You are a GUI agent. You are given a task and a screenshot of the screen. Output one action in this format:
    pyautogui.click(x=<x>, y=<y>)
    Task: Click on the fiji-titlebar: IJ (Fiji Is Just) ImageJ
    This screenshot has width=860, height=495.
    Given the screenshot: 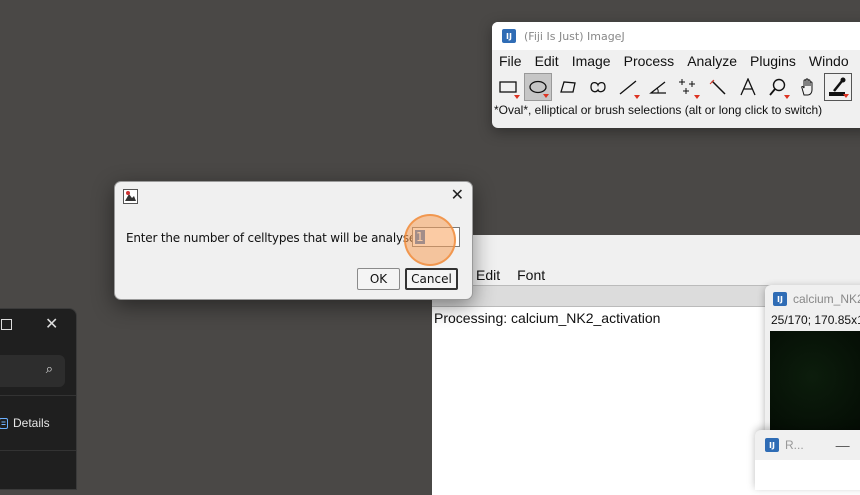 What is the action you would take?
    pyautogui.click(x=676, y=36)
    